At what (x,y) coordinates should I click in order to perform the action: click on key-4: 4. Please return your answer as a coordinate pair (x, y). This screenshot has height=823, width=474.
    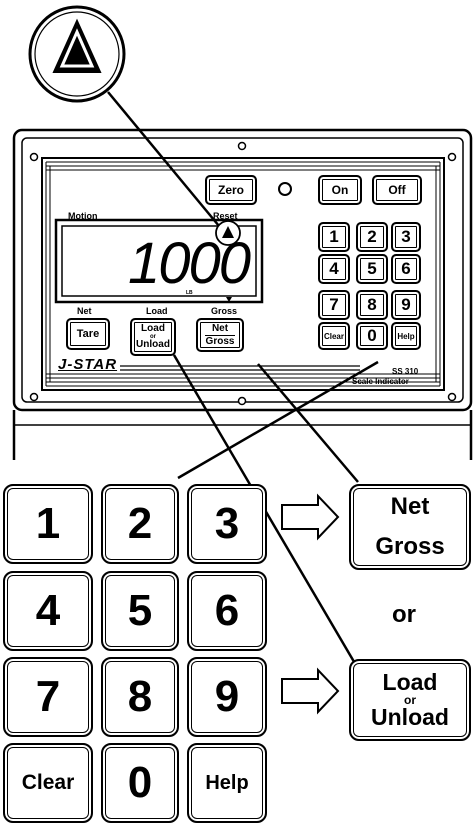
    Looking at the image, I should click on (48, 611).